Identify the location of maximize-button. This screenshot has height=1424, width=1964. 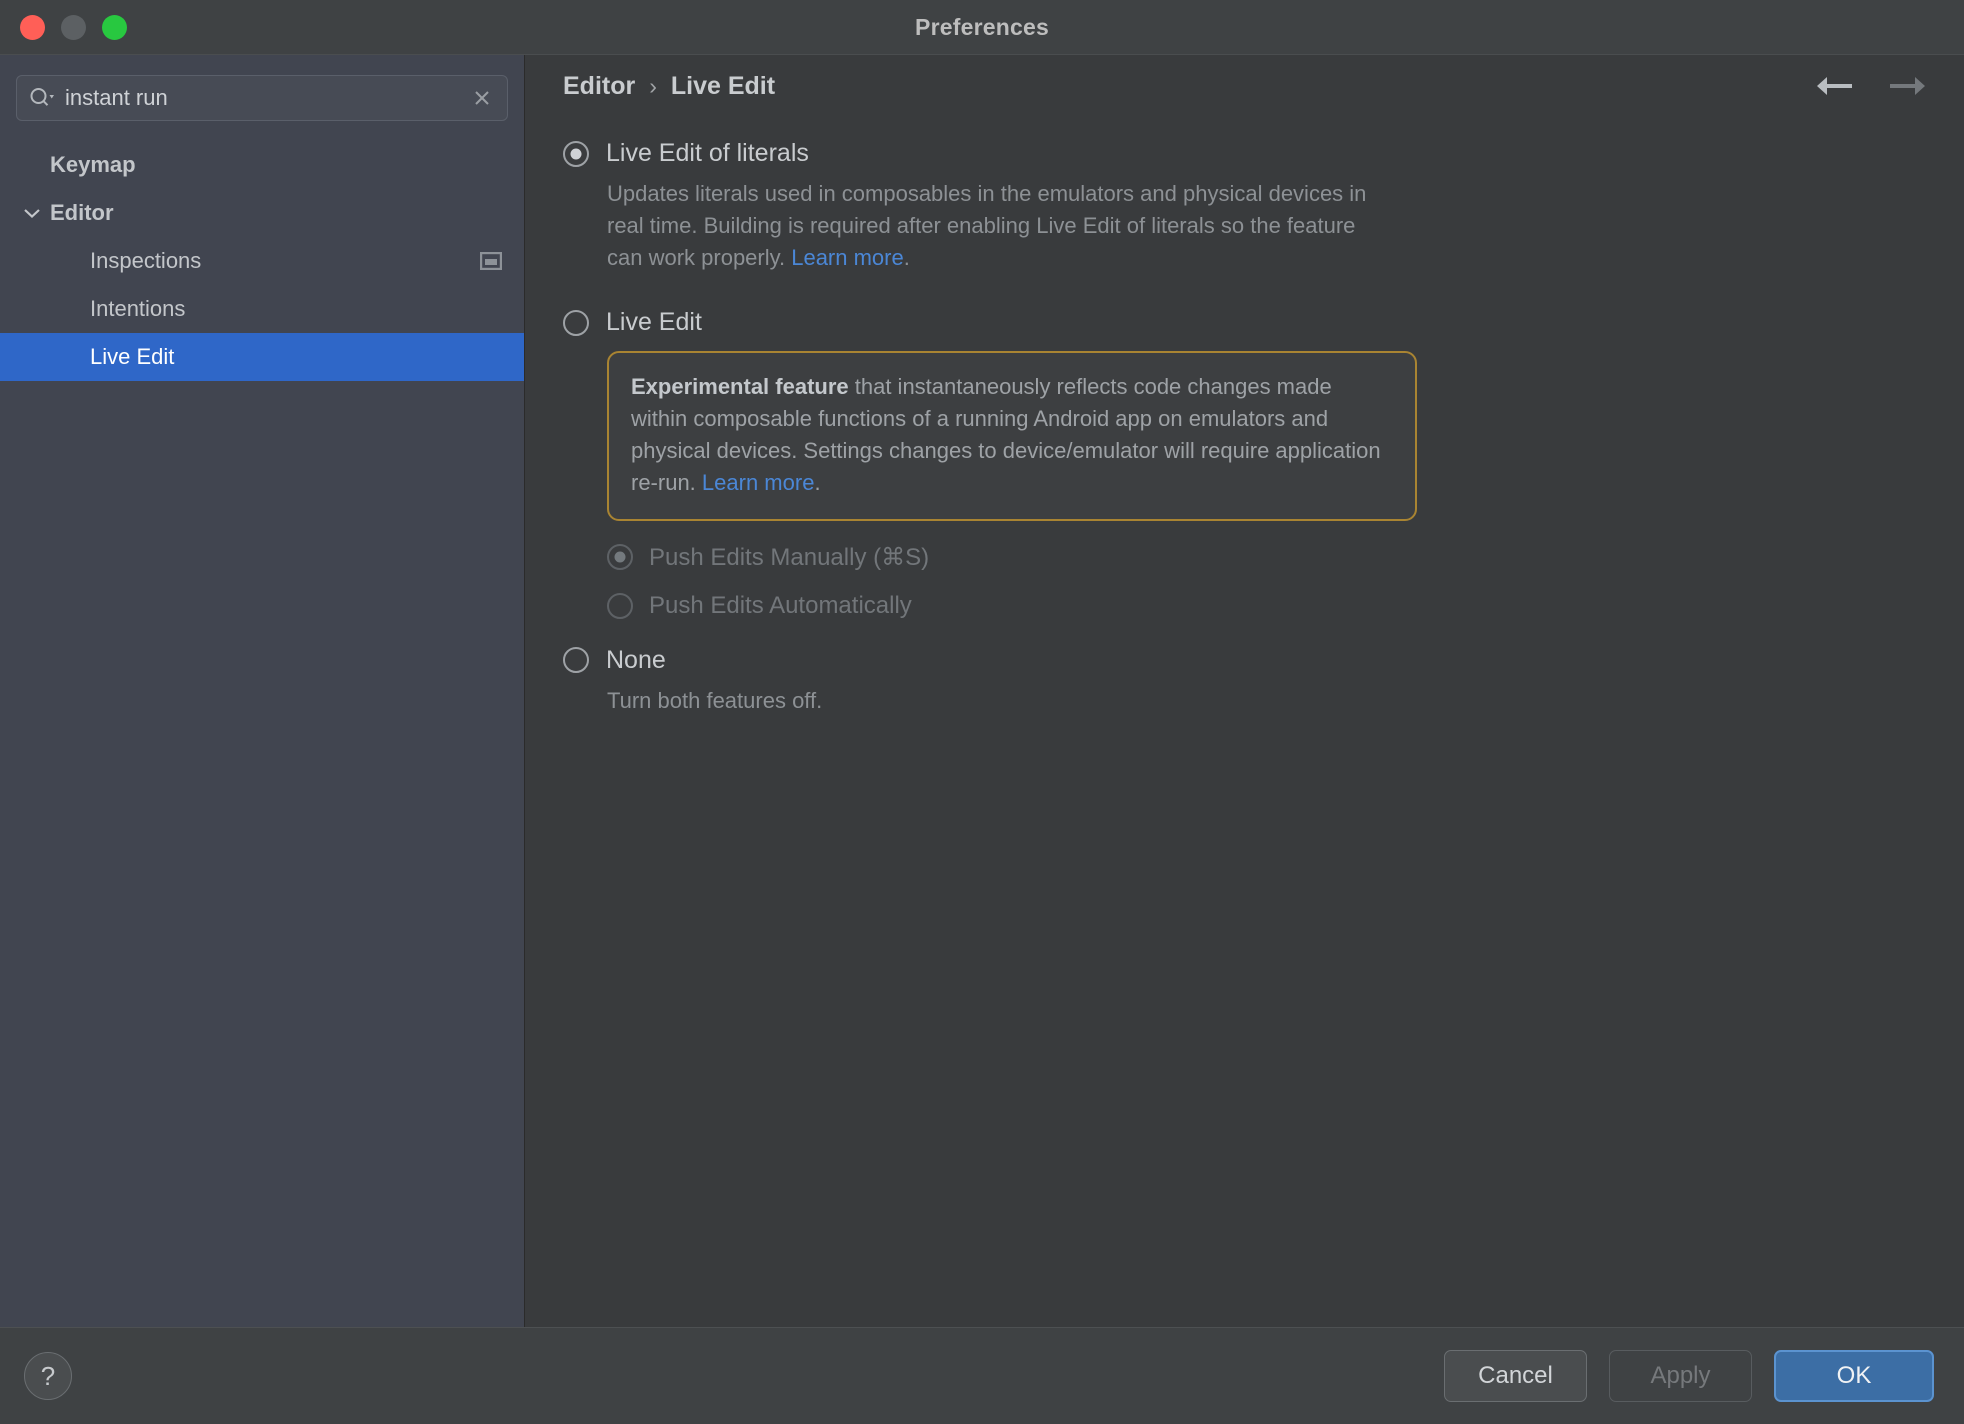
(114, 27).